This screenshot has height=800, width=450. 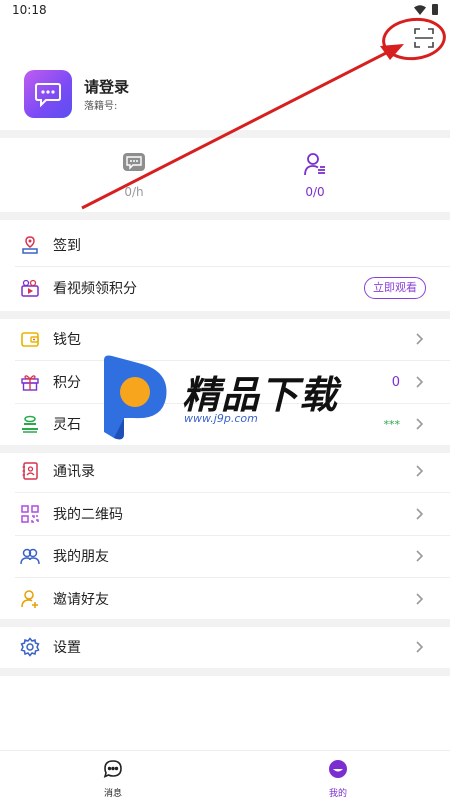 I want to click on menu-item-label: 通讯录, so click(x=74, y=472).